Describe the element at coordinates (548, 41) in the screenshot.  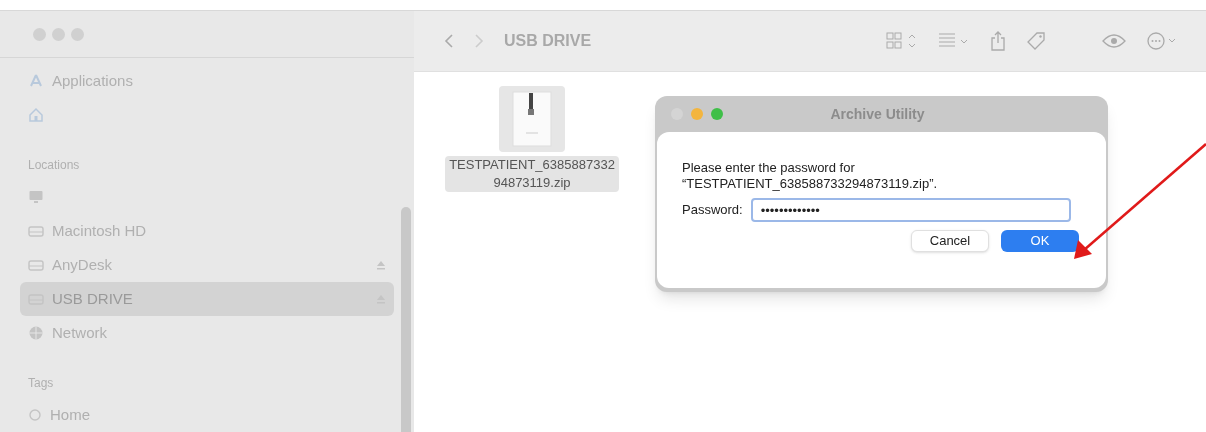
I see `window-title: USB DRIVE` at that location.